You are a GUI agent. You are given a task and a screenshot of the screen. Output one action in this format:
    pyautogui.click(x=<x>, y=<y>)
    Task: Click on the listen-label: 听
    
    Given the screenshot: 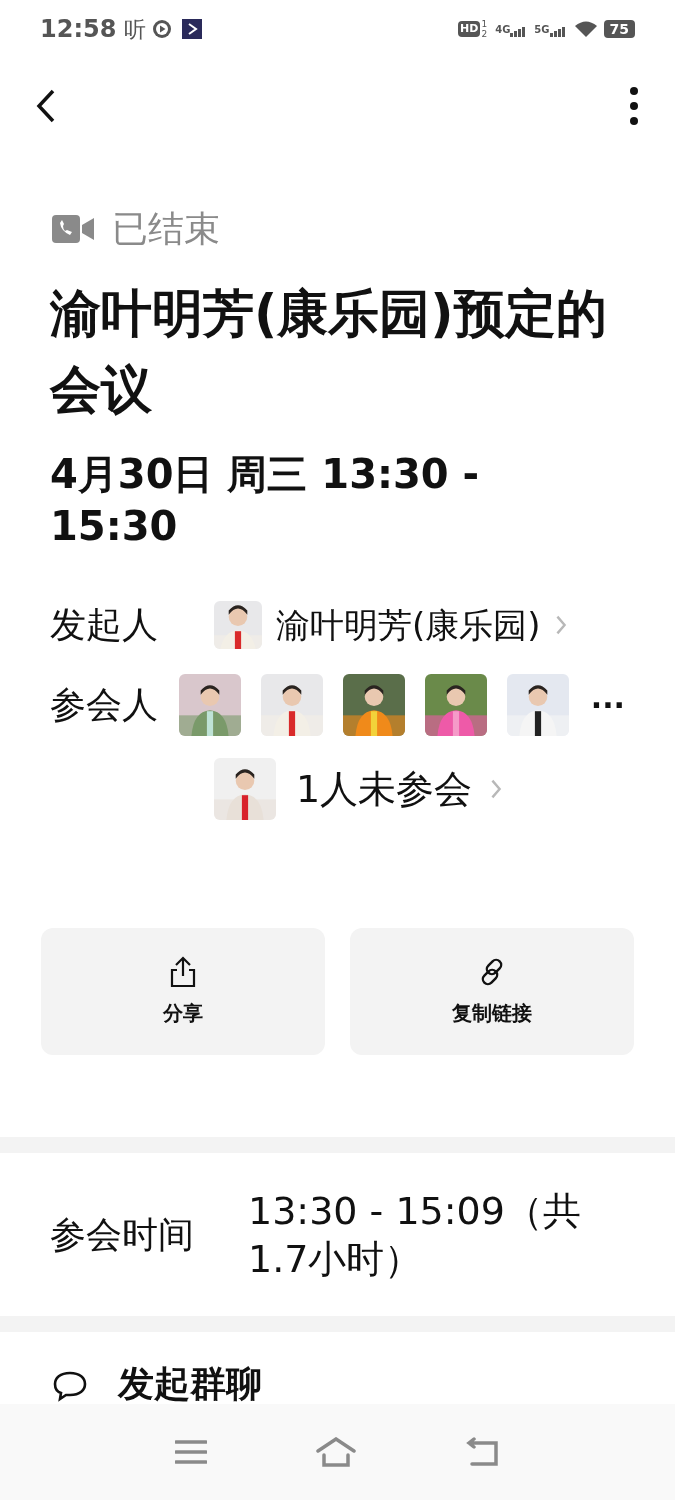 What is the action you would take?
    pyautogui.click(x=135, y=29)
    